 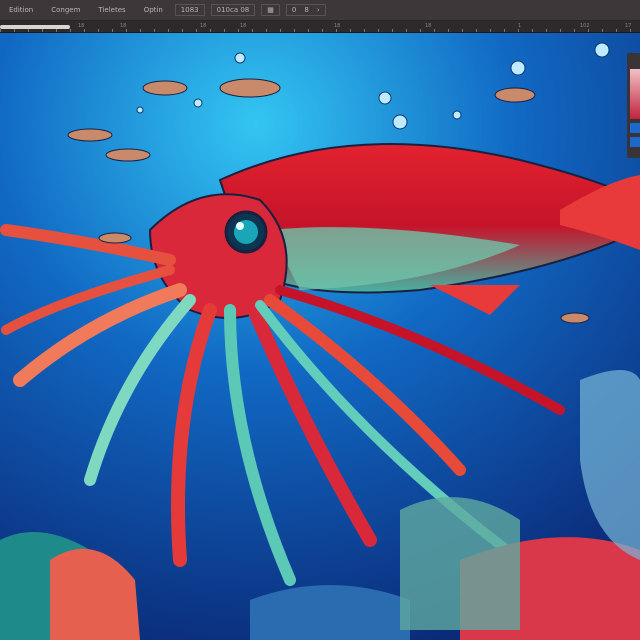 I want to click on color-panel, so click(x=633, y=105).